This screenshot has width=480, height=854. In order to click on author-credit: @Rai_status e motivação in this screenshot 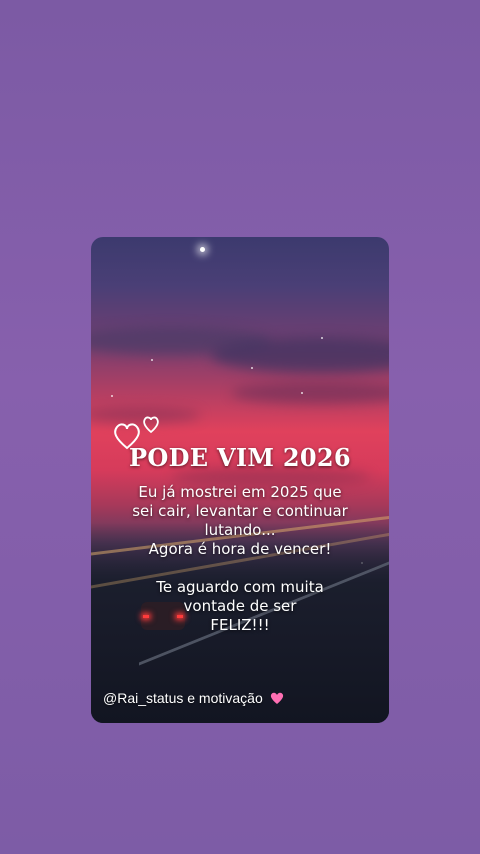, I will do `click(193, 698)`.